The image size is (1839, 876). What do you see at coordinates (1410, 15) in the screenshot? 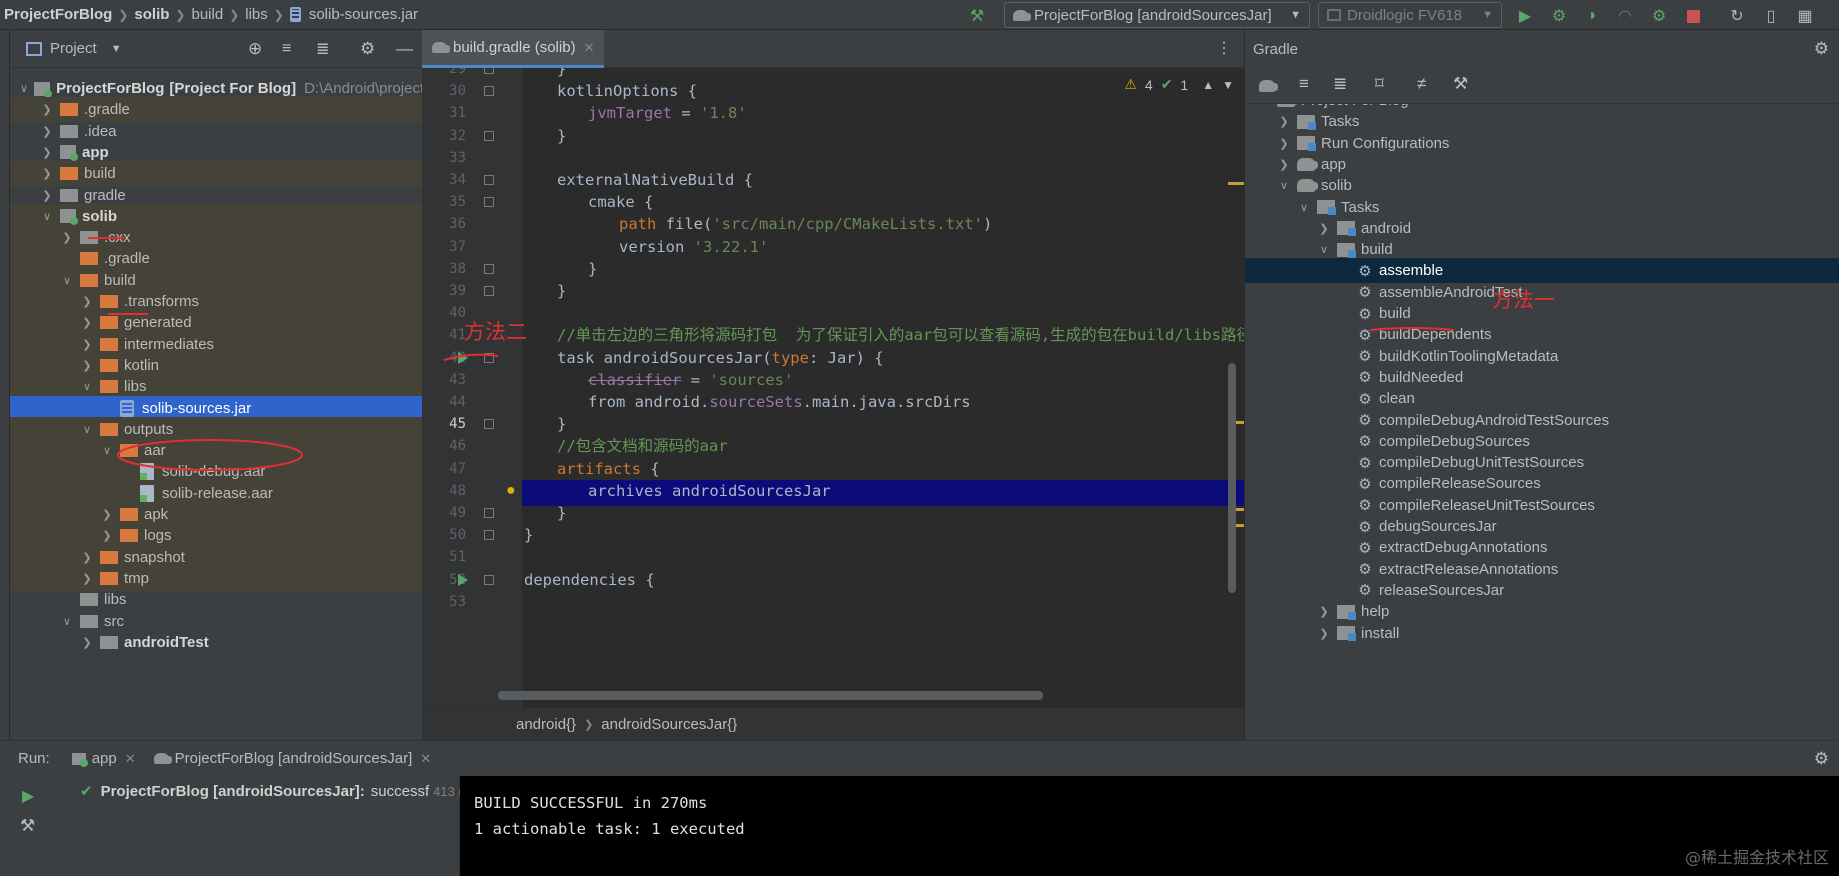
I see `device-select: Droidlogic FV618 ▼` at bounding box center [1410, 15].